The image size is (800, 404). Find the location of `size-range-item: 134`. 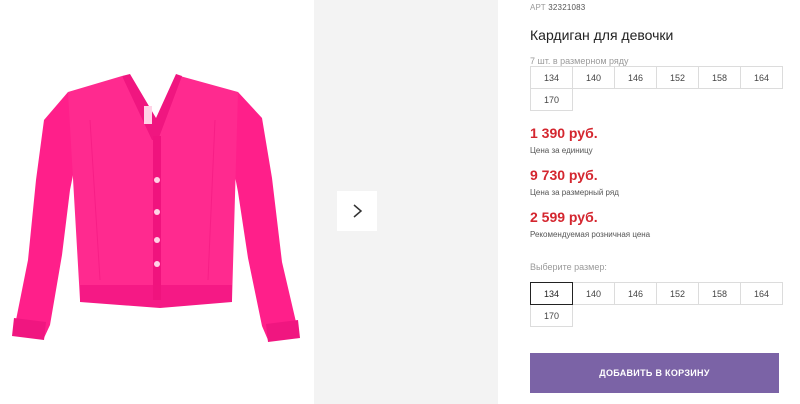

size-range-item: 134 is located at coordinates (551, 77).